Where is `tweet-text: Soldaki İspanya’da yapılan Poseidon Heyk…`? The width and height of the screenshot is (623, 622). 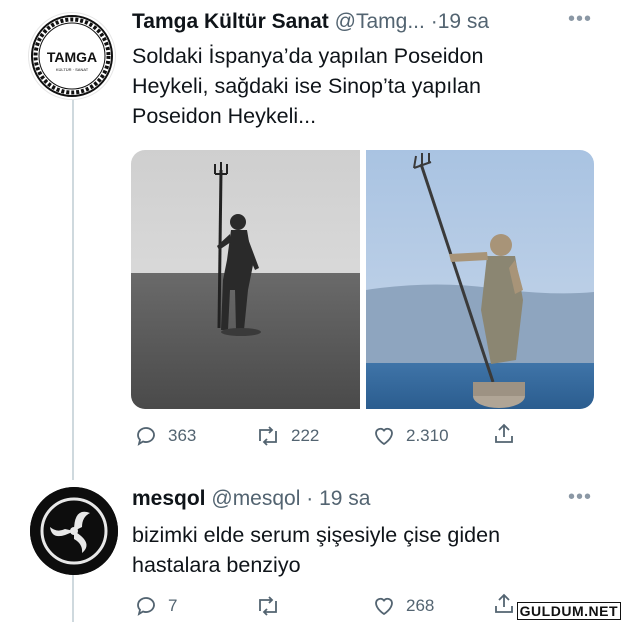
tweet-text: Soldaki İspanya’da yapılan Poseidon Heyk… is located at coordinates (307, 86).